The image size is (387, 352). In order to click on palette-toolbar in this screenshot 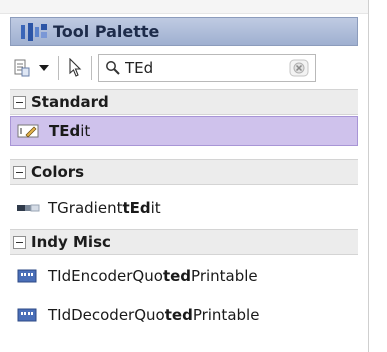, I will do `click(184, 67)`.